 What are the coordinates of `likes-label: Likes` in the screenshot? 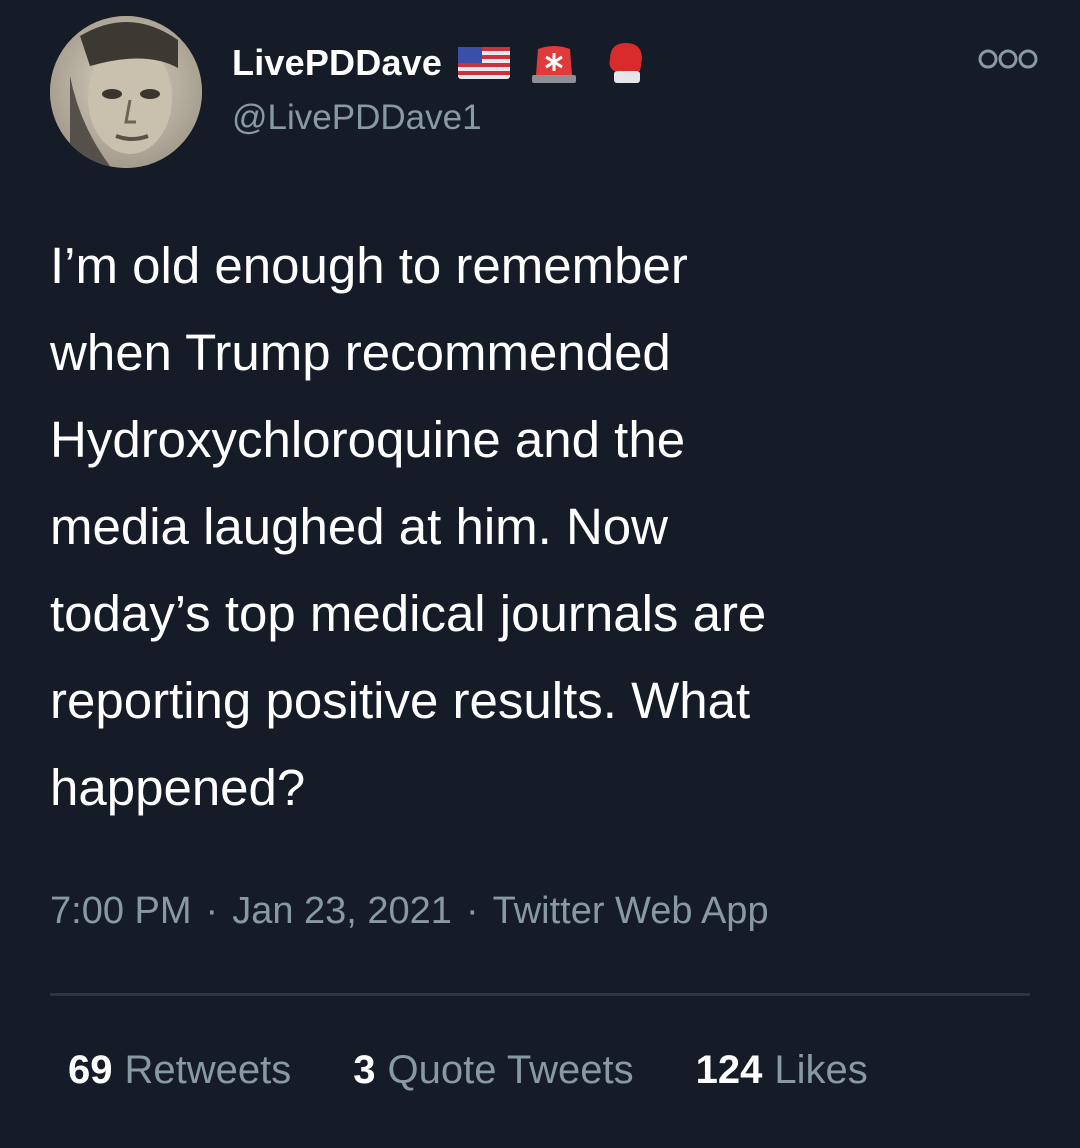 It's located at (821, 1070).